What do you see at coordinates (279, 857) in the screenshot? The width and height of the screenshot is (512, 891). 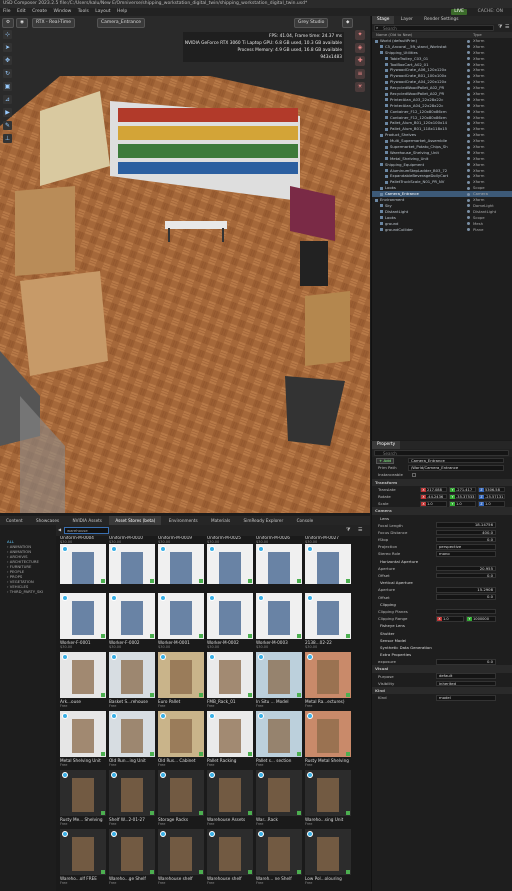 I see `asset-card: Wareh... ne Shelf Free` at bounding box center [279, 857].